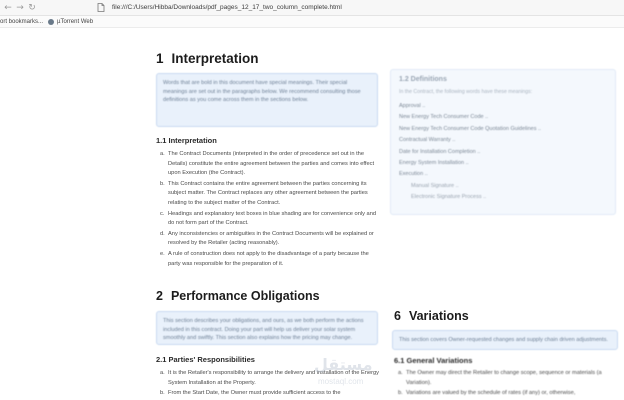  I want to click on section-number: 6, so click(397, 316).